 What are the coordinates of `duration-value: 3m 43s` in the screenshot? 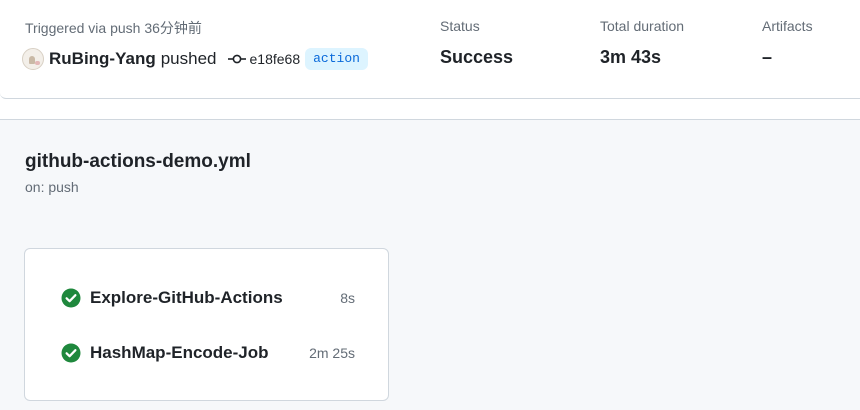 It's located at (631, 57).